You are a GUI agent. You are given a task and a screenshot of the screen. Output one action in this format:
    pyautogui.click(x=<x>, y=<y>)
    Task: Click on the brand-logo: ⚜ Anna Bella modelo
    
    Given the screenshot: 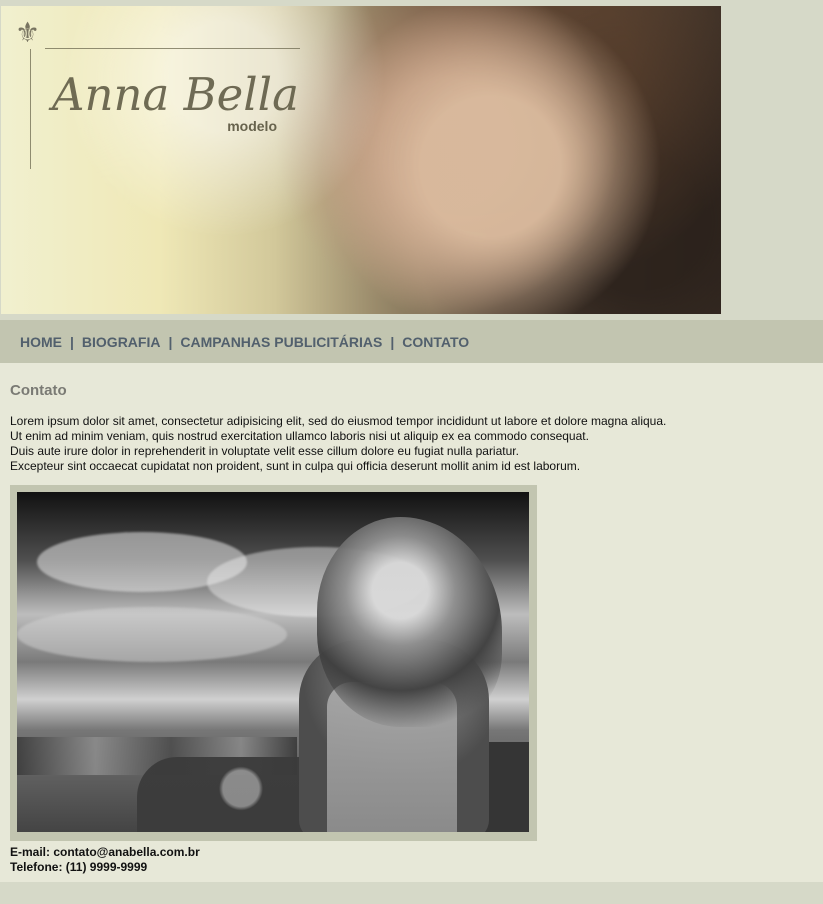 What is the action you would take?
    pyautogui.click(x=157, y=97)
    